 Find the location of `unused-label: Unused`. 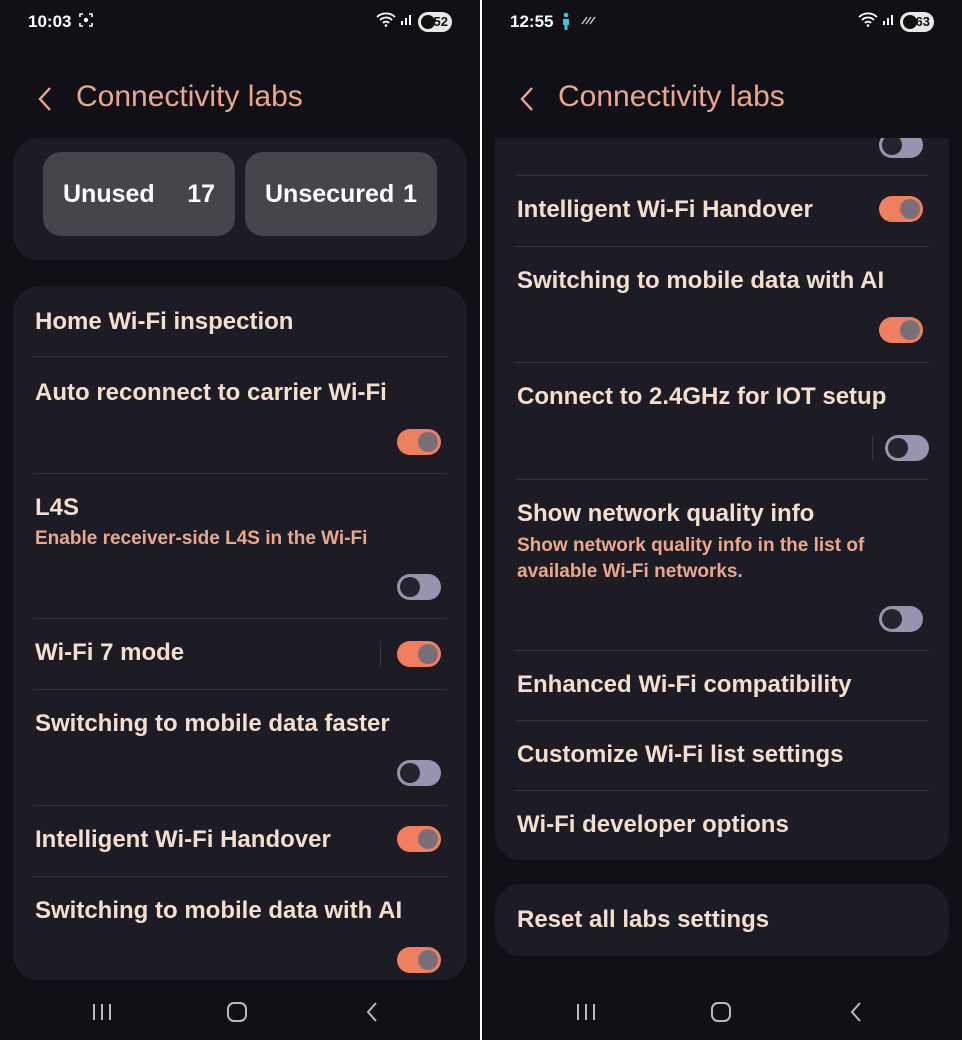

unused-label: Unused is located at coordinates (109, 193).